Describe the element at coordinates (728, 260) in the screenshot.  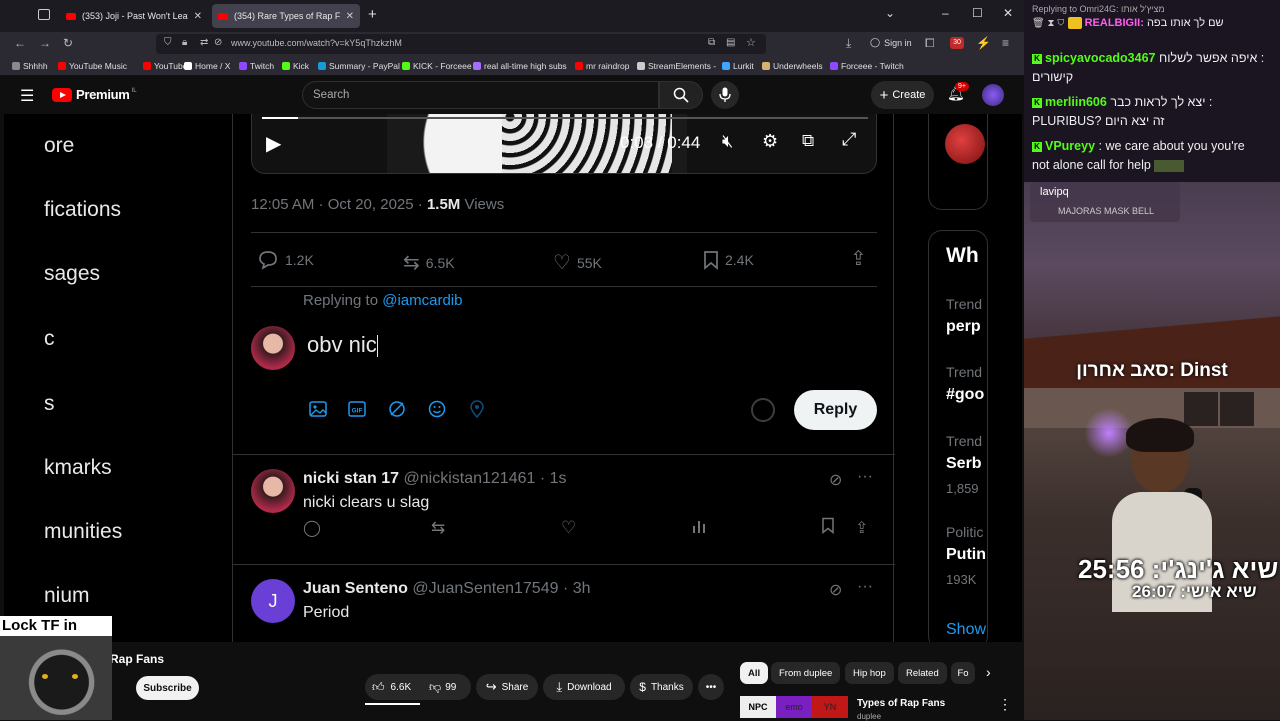
I see `bookmark-count-button: 2.4K` at that location.